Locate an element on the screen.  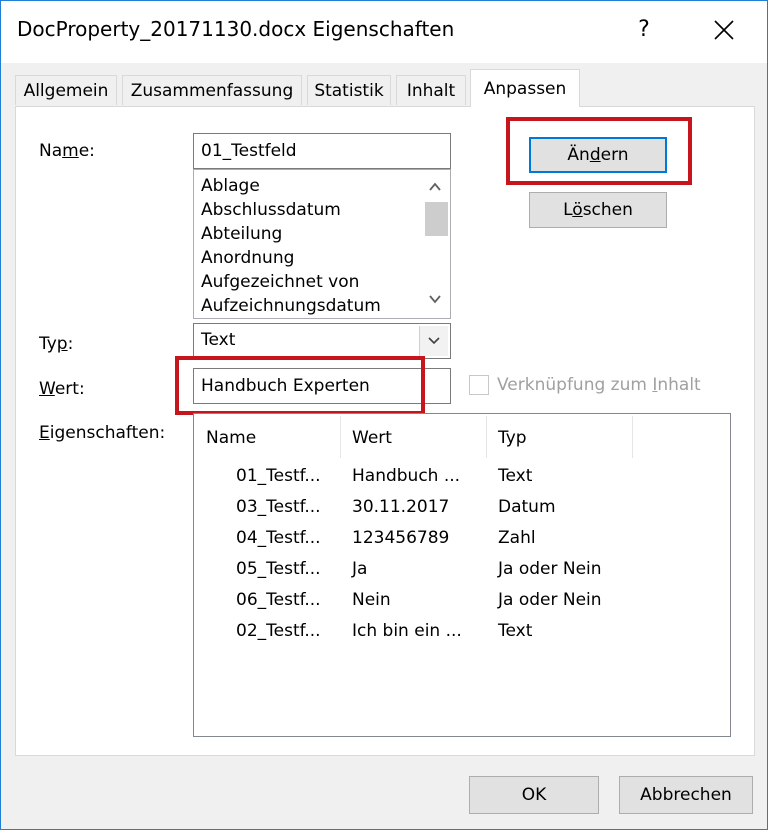
list-scrollbar is located at coordinates (435, 244).